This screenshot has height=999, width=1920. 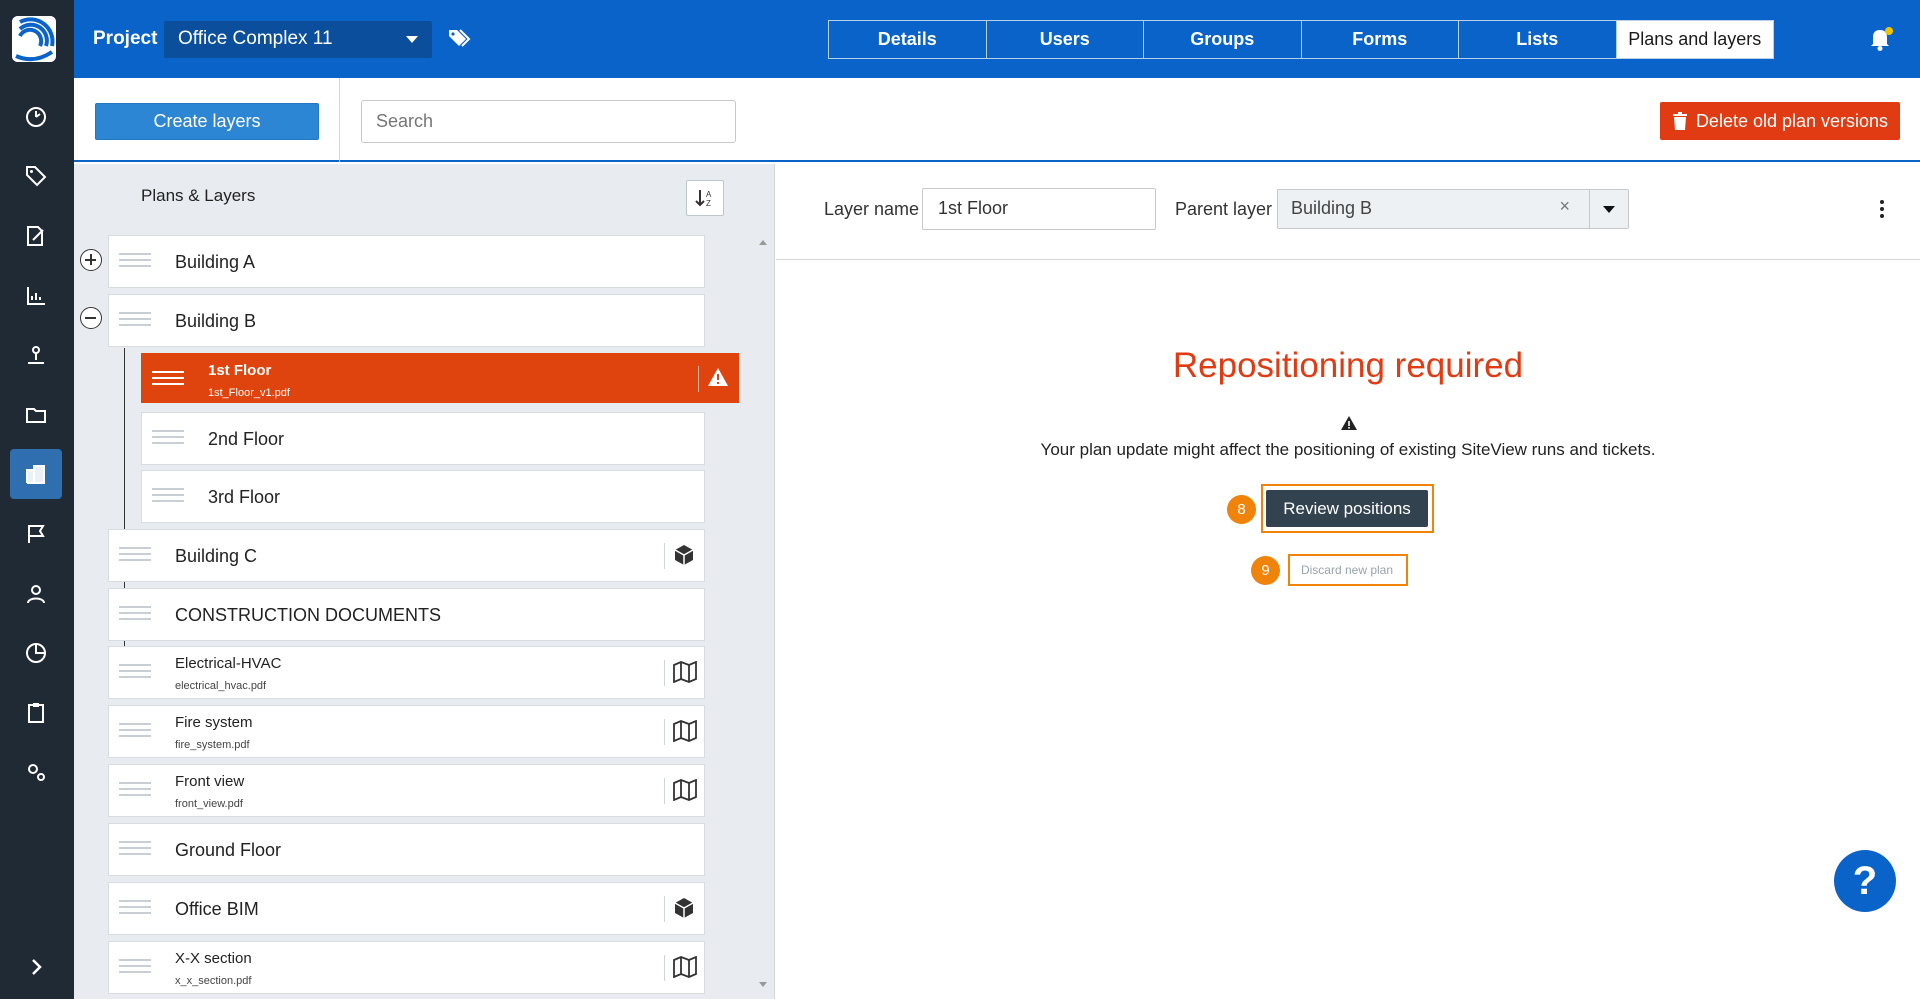 I want to click on item-title: CONSTRUCTION DOCUMENTS, so click(x=308, y=615).